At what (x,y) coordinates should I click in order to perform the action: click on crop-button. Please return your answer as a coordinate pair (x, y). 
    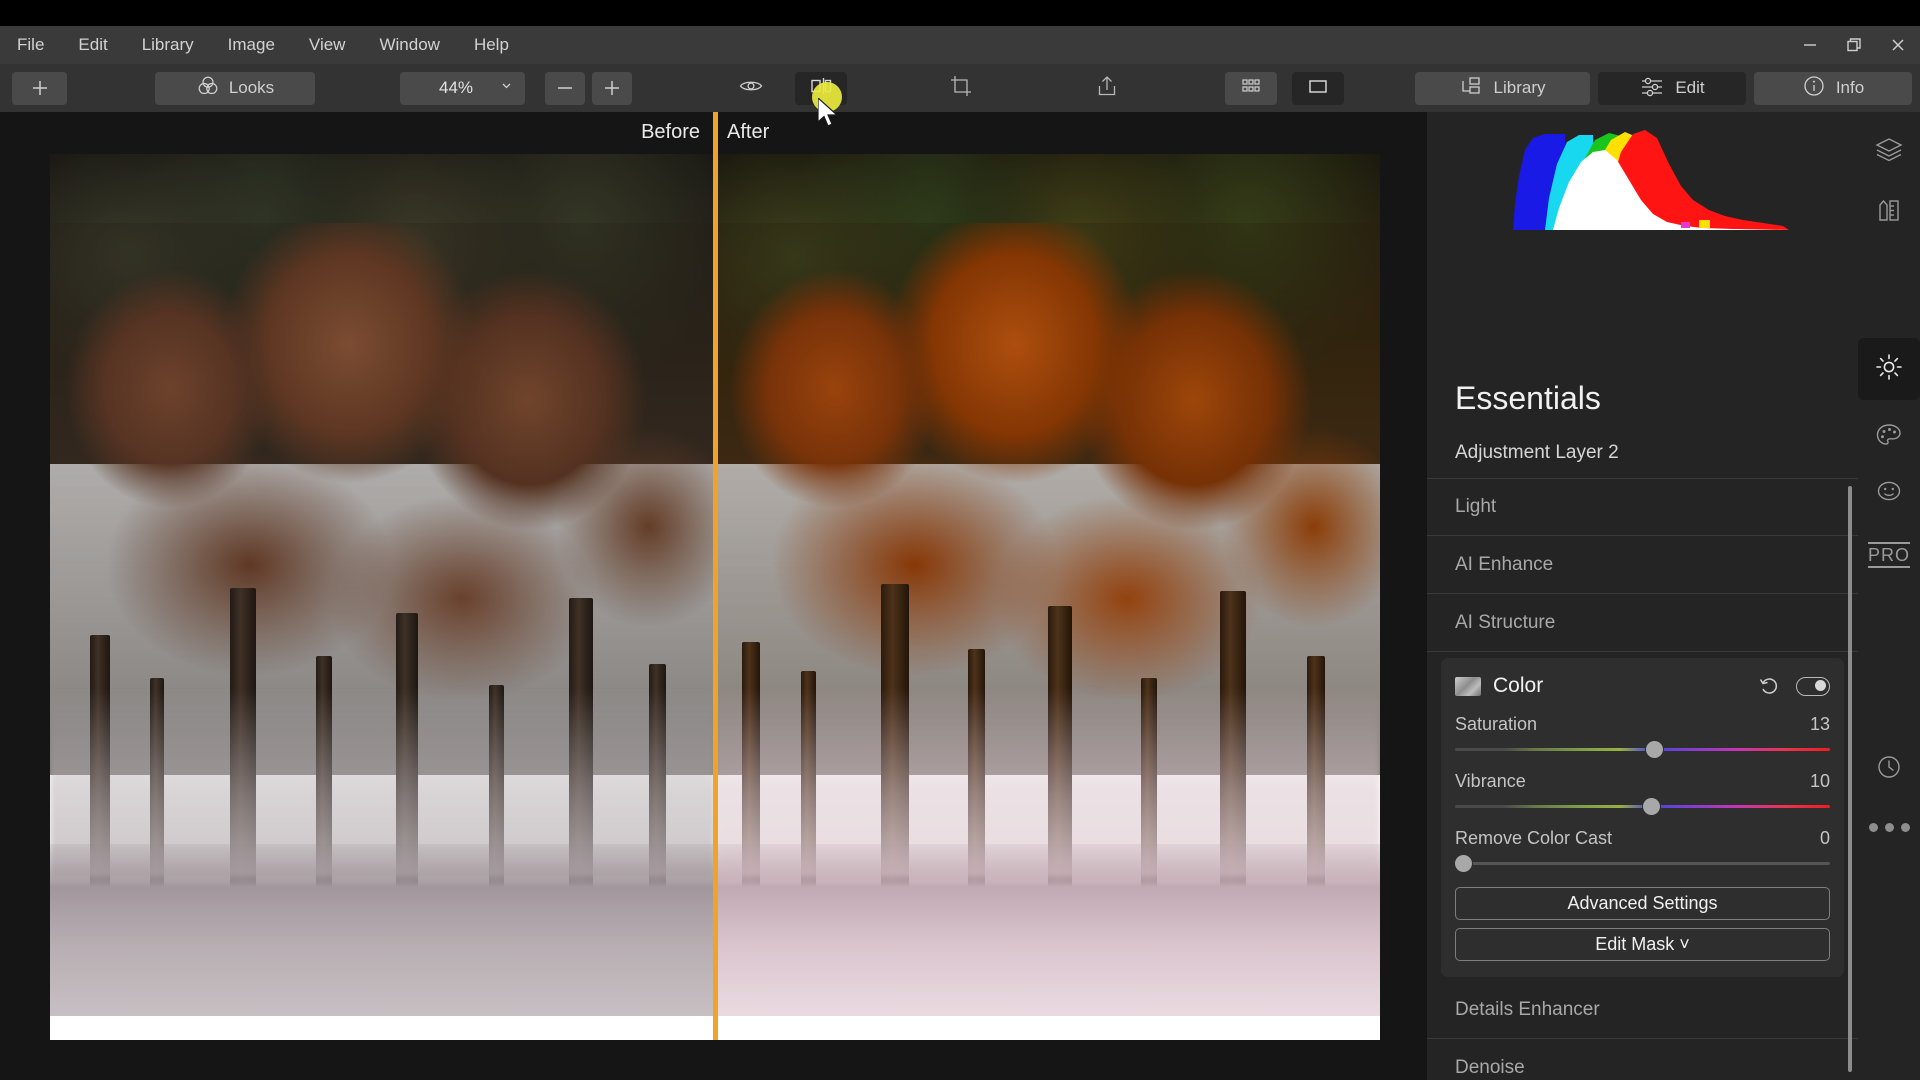
    Looking at the image, I should click on (961, 88).